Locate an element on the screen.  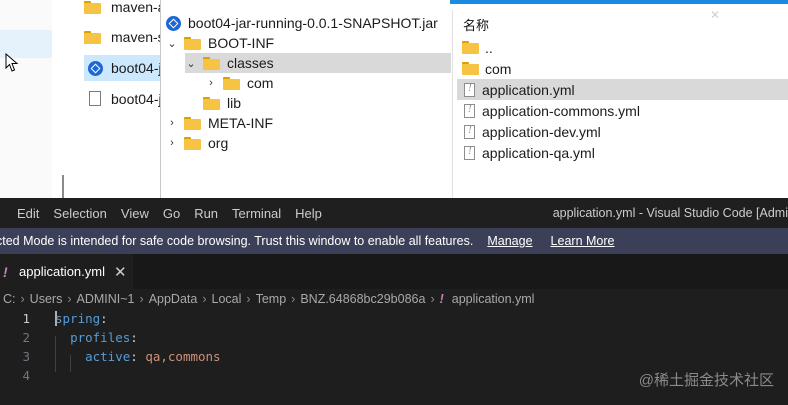
menu-go: Go is located at coordinates (171, 213).